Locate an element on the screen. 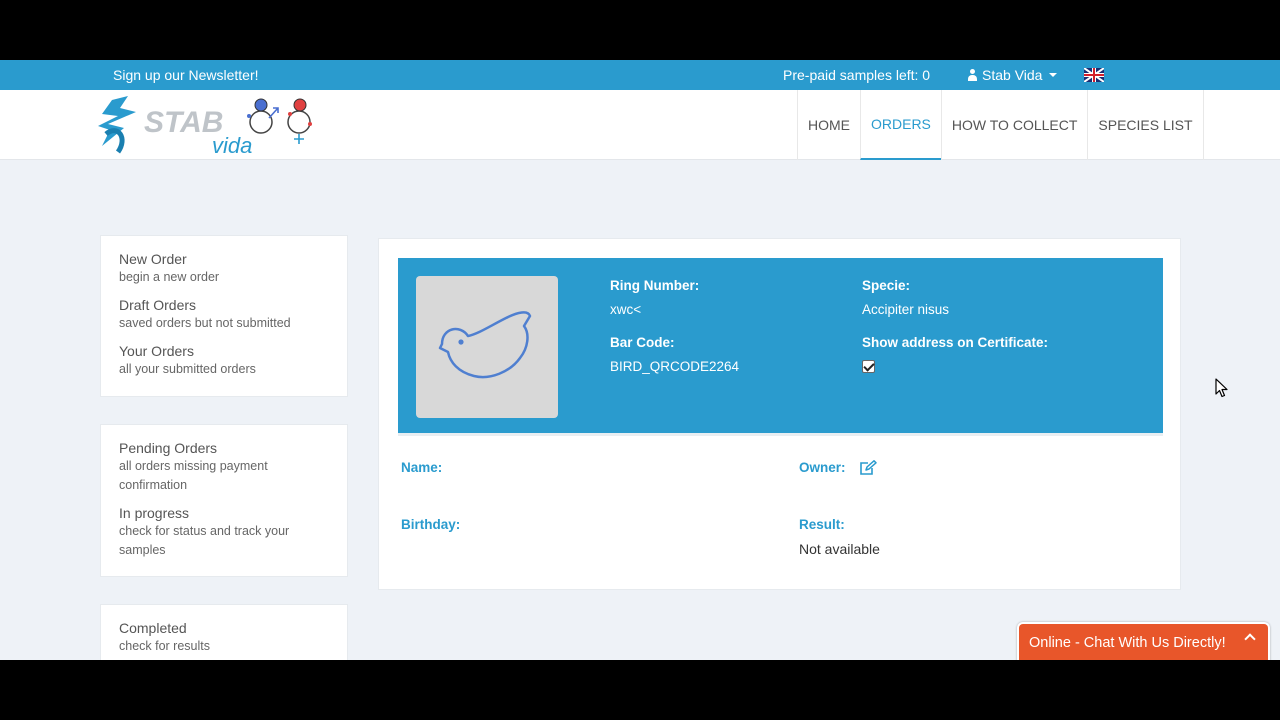 The height and width of the screenshot is (720, 1280). sidebar-item-new-order: New Order begin a new order is located at coordinates (224, 268).